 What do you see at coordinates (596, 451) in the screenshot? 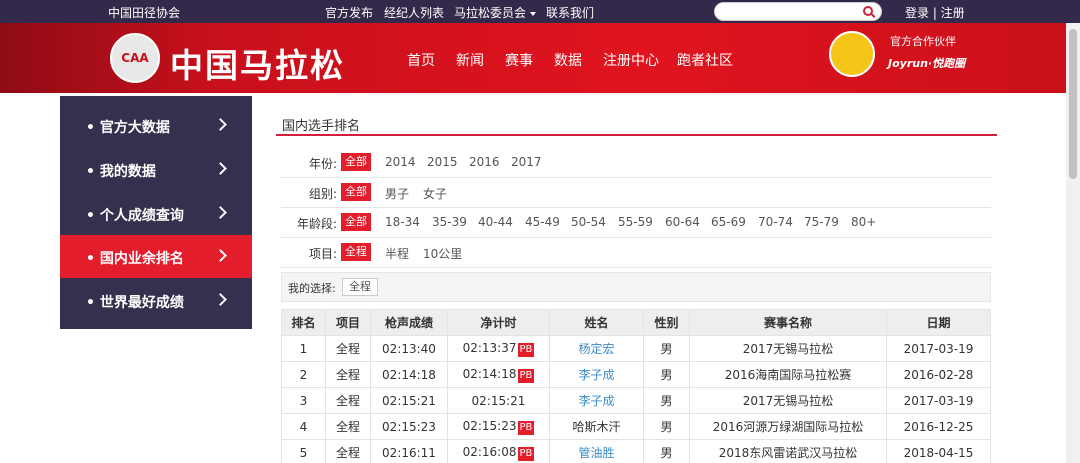
I see `cell-name-link: 管油胜` at bounding box center [596, 451].